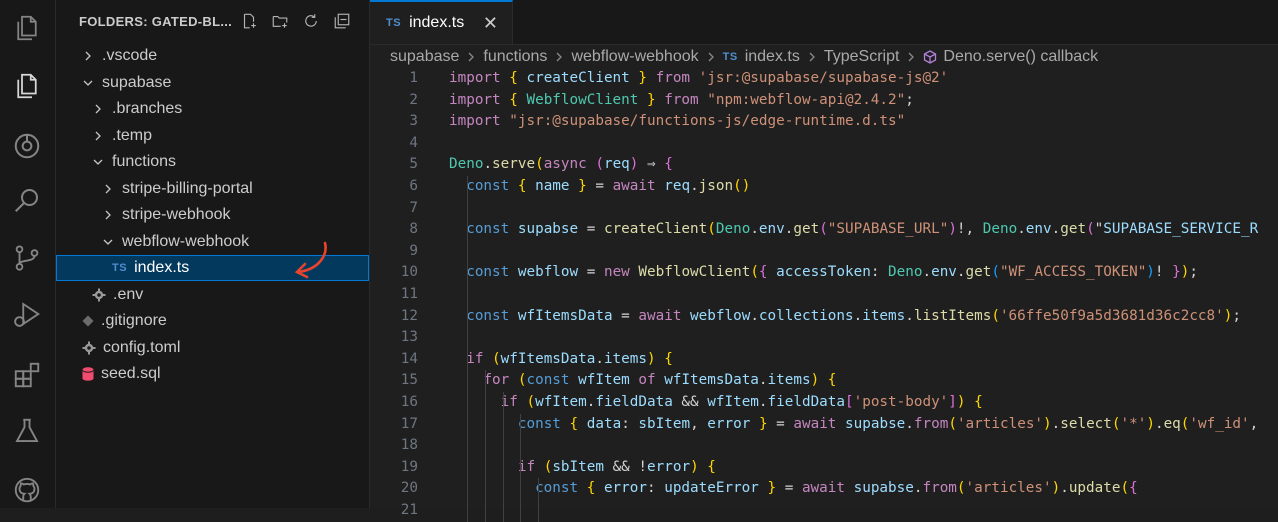 The height and width of the screenshot is (522, 1278). Describe the element at coordinates (409, 358) in the screenshot. I see `line-number: 14` at that location.